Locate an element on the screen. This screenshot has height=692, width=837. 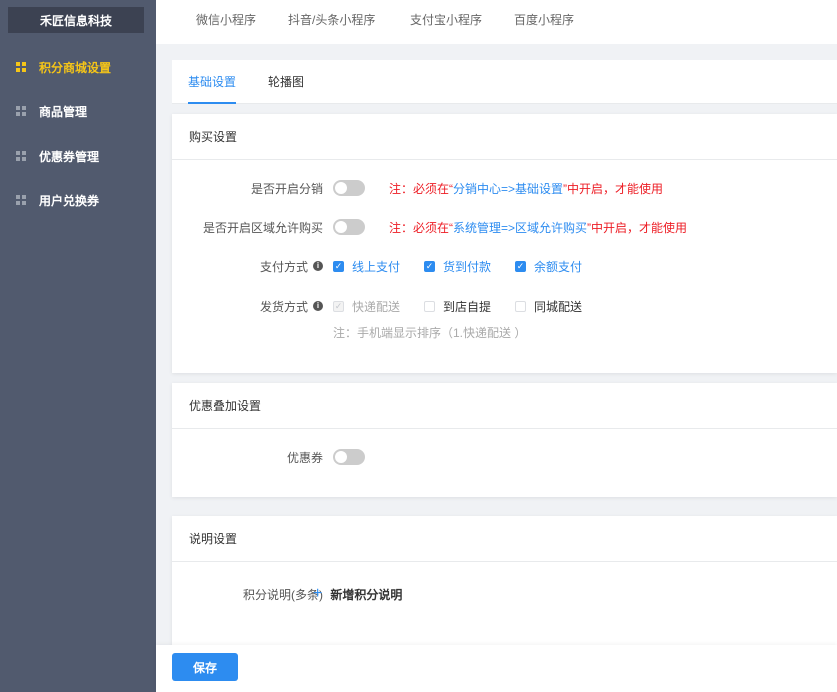
sidebar-item-goods-management: 商品管理 is located at coordinates (78, 111).